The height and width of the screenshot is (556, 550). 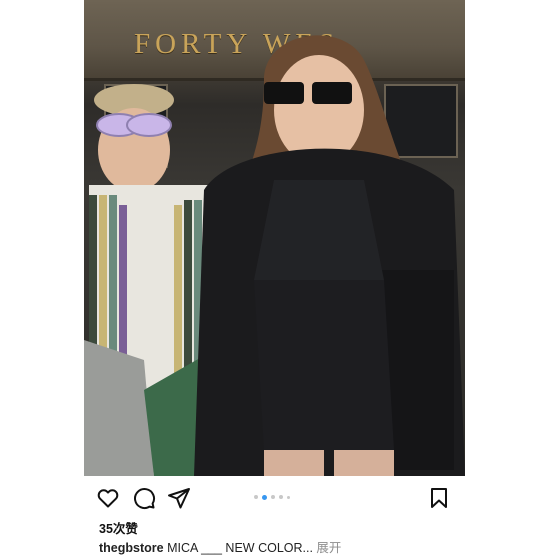 What do you see at coordinates (264, 497) in the screenshot?
I see `carousel-dot-active` at bounding box center [264, 497].